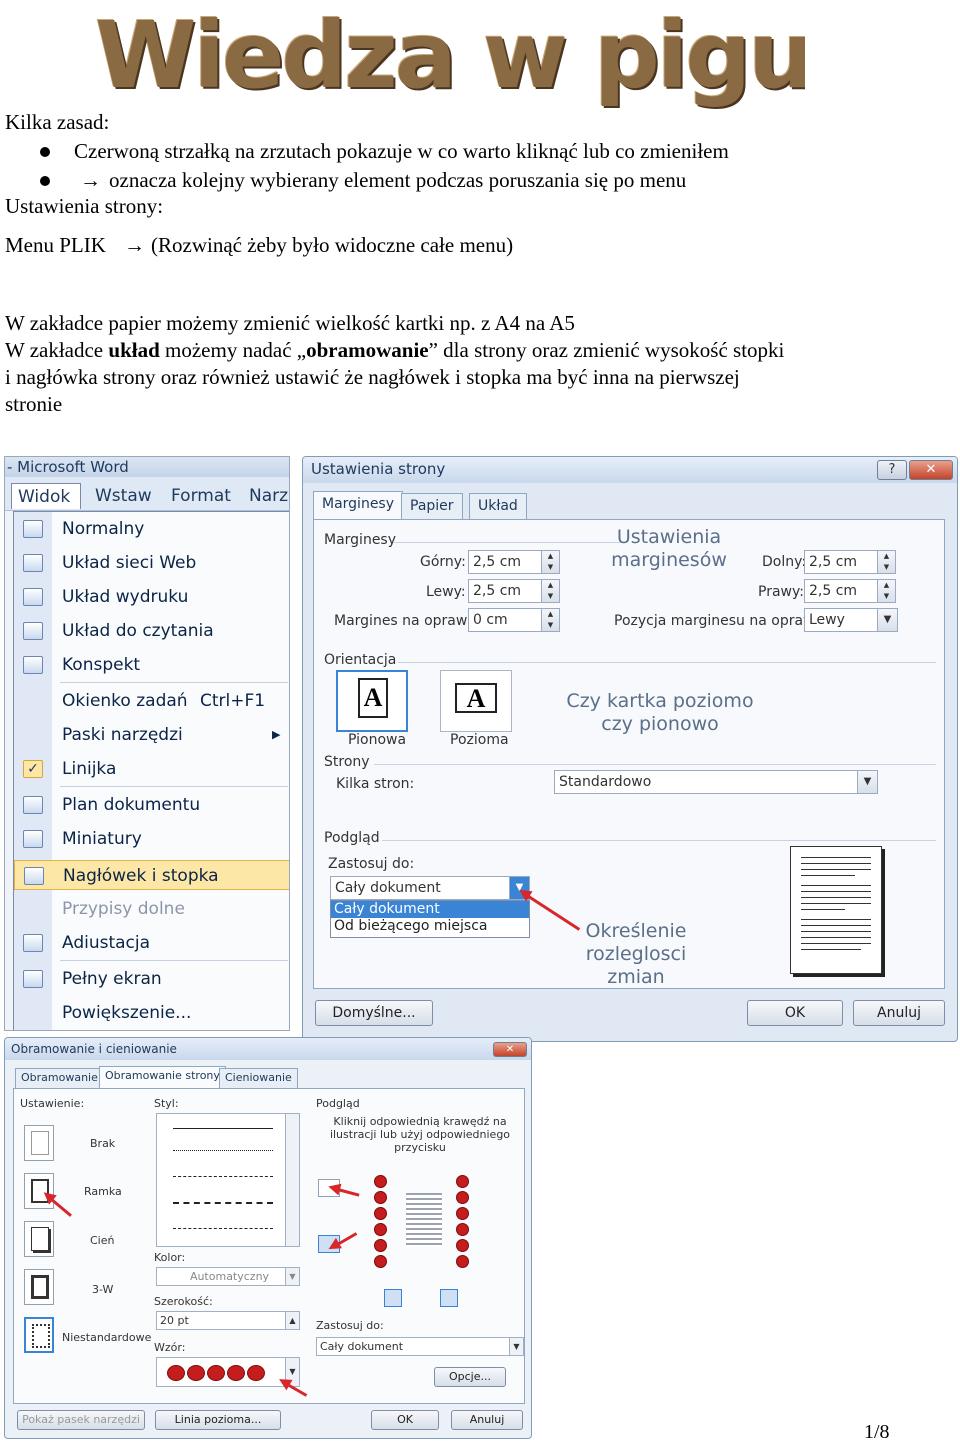 This screenshot has width=960, height=1445. What do you see at coordinates (850, 591) in the screenshot?
I see `right-margin-input: 2,5 cm ▲ ▼` at bounding box center [850, 591].